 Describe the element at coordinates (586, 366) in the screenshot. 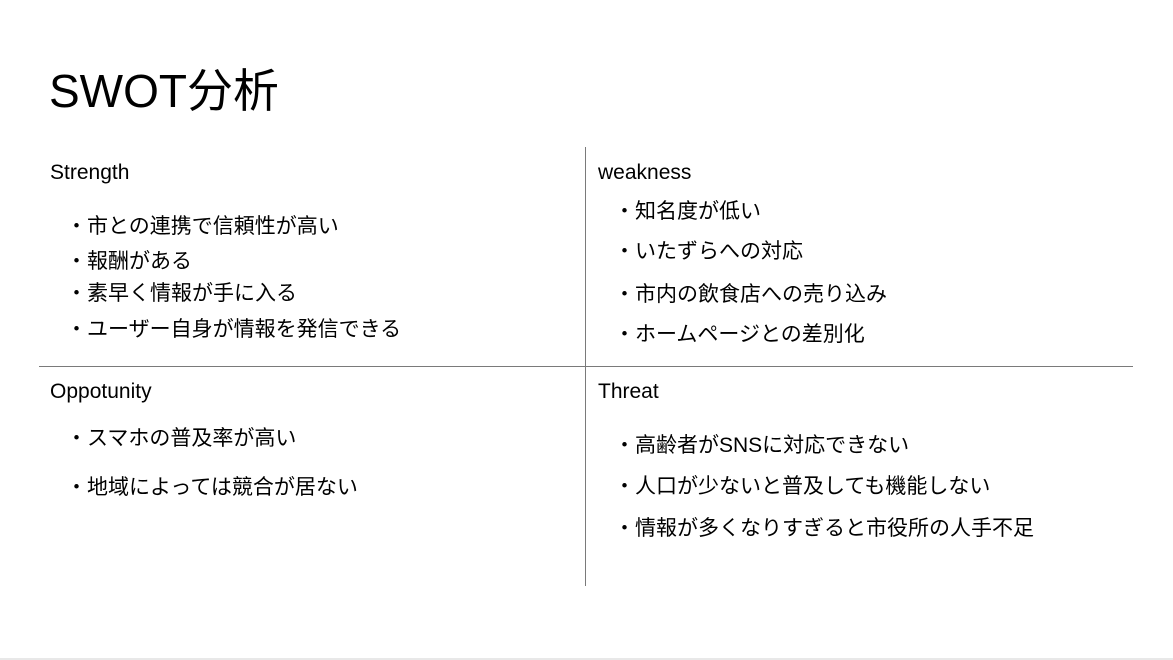

I see `horizontal-divider` at that location.